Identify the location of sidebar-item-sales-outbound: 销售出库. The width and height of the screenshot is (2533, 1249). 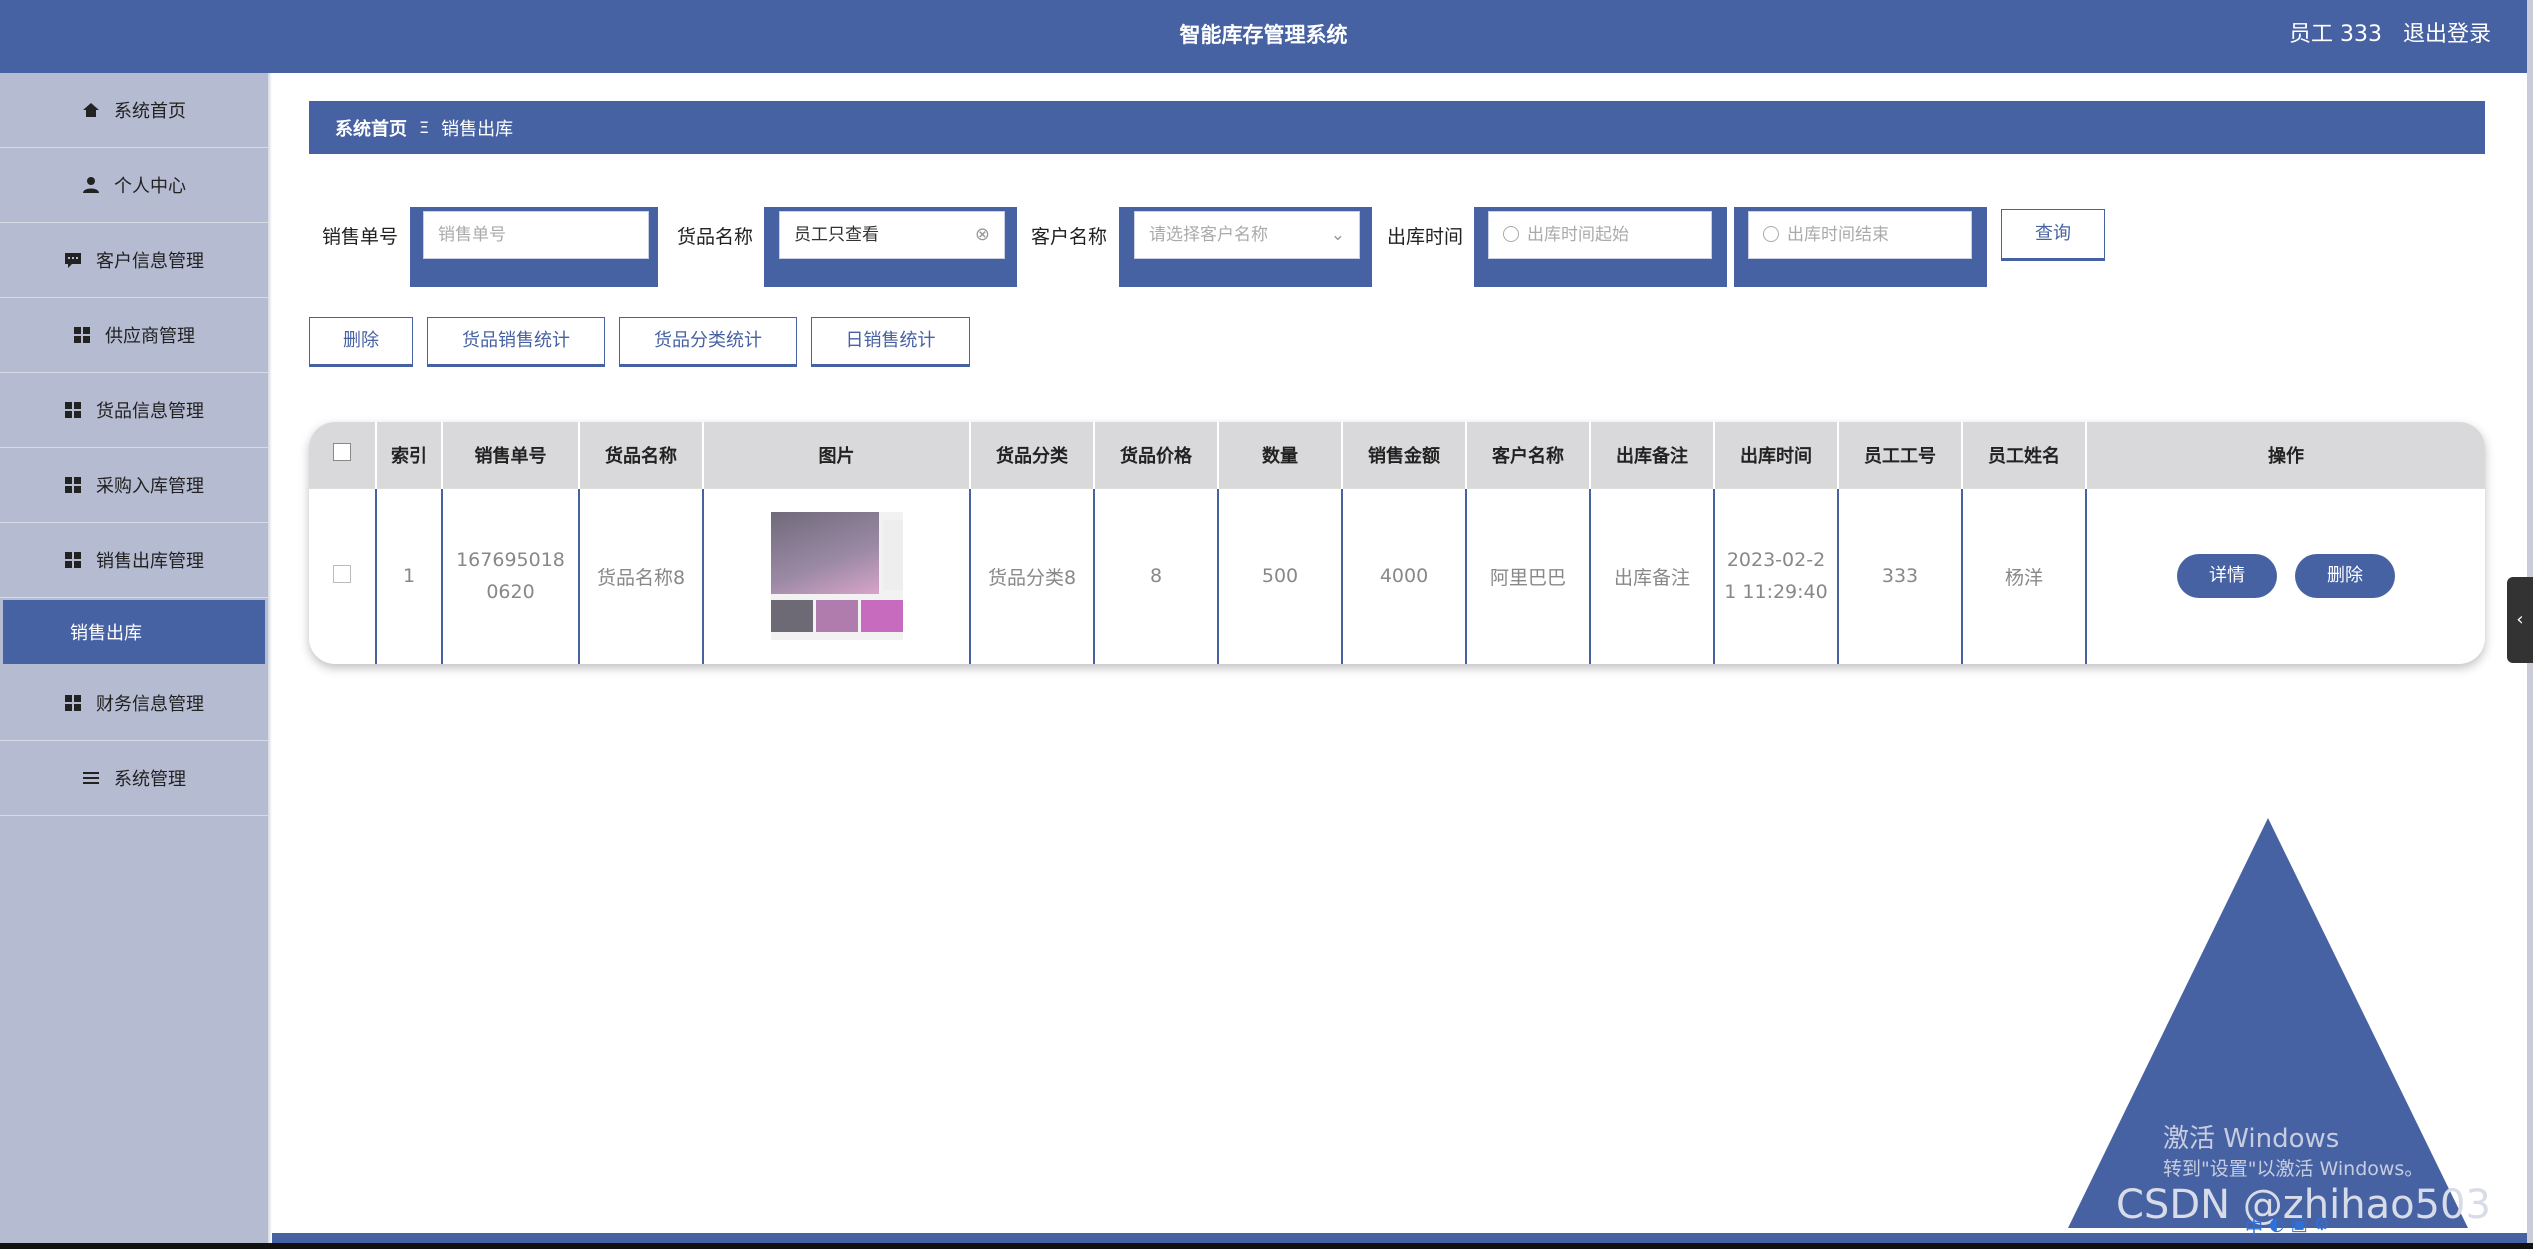
(134, 632).